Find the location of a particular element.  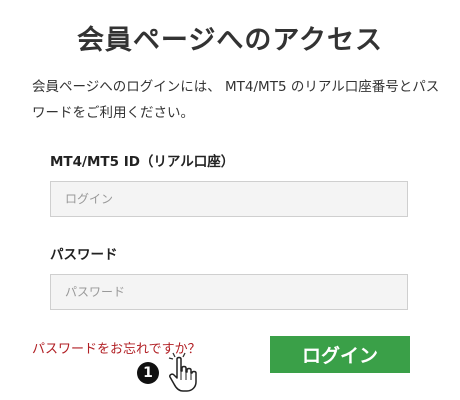

password-input is located at coordinates (229, 292).